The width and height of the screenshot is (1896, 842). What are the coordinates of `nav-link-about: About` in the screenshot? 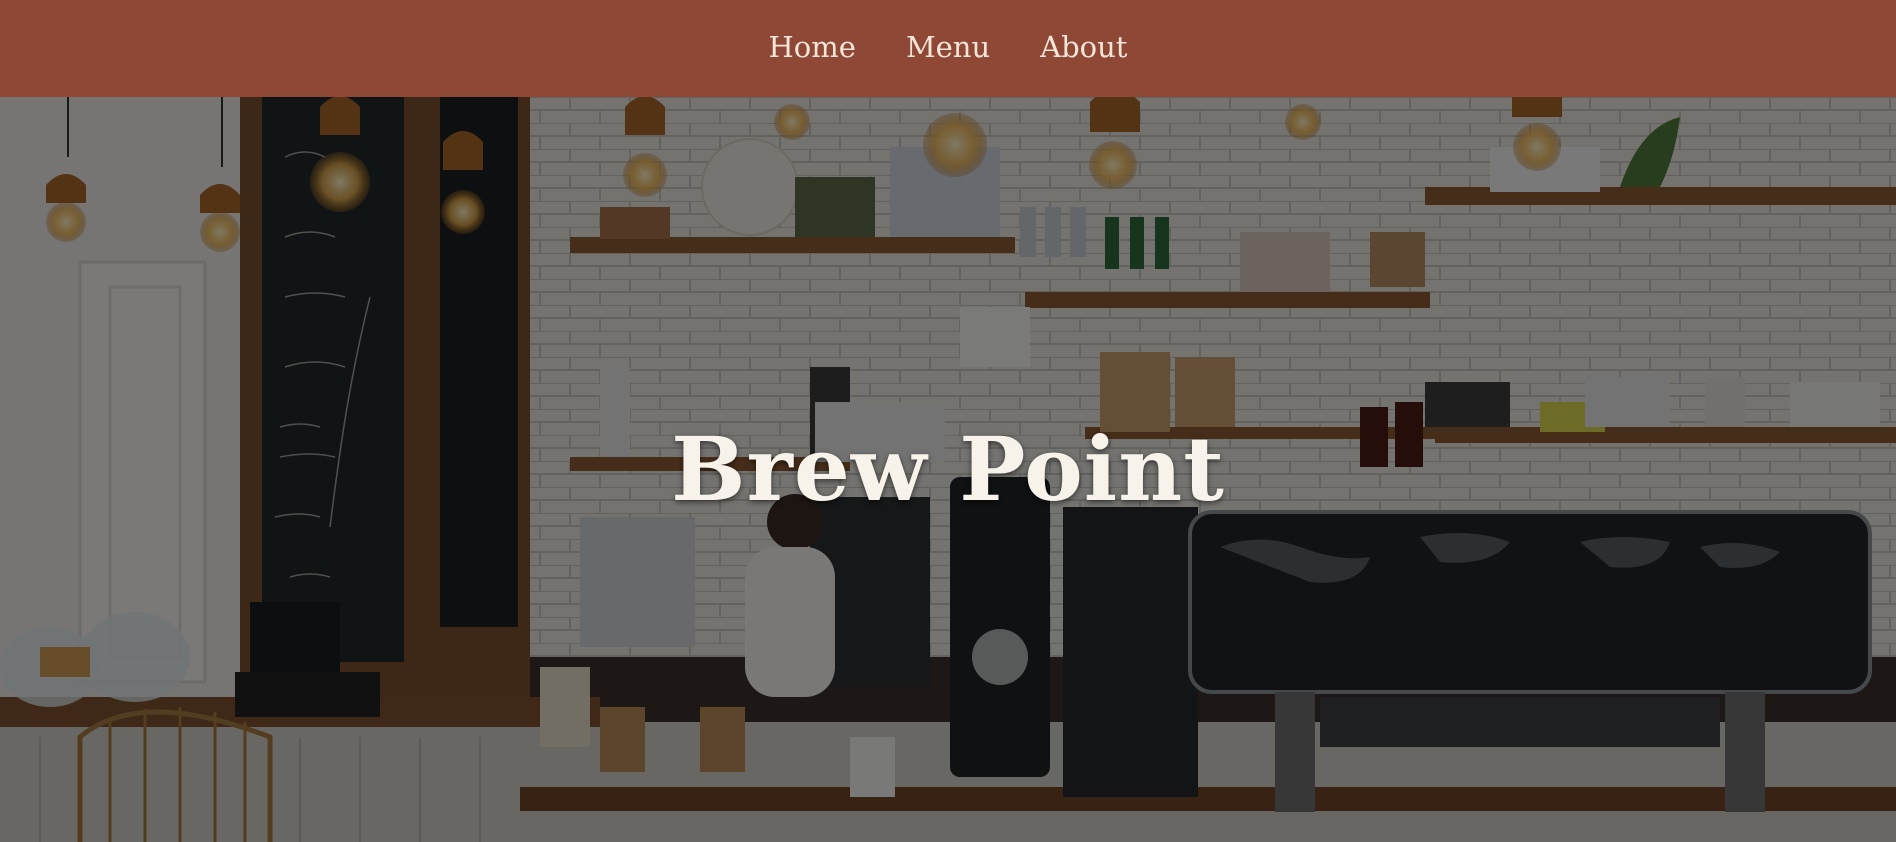 It's located at (1083, 47).